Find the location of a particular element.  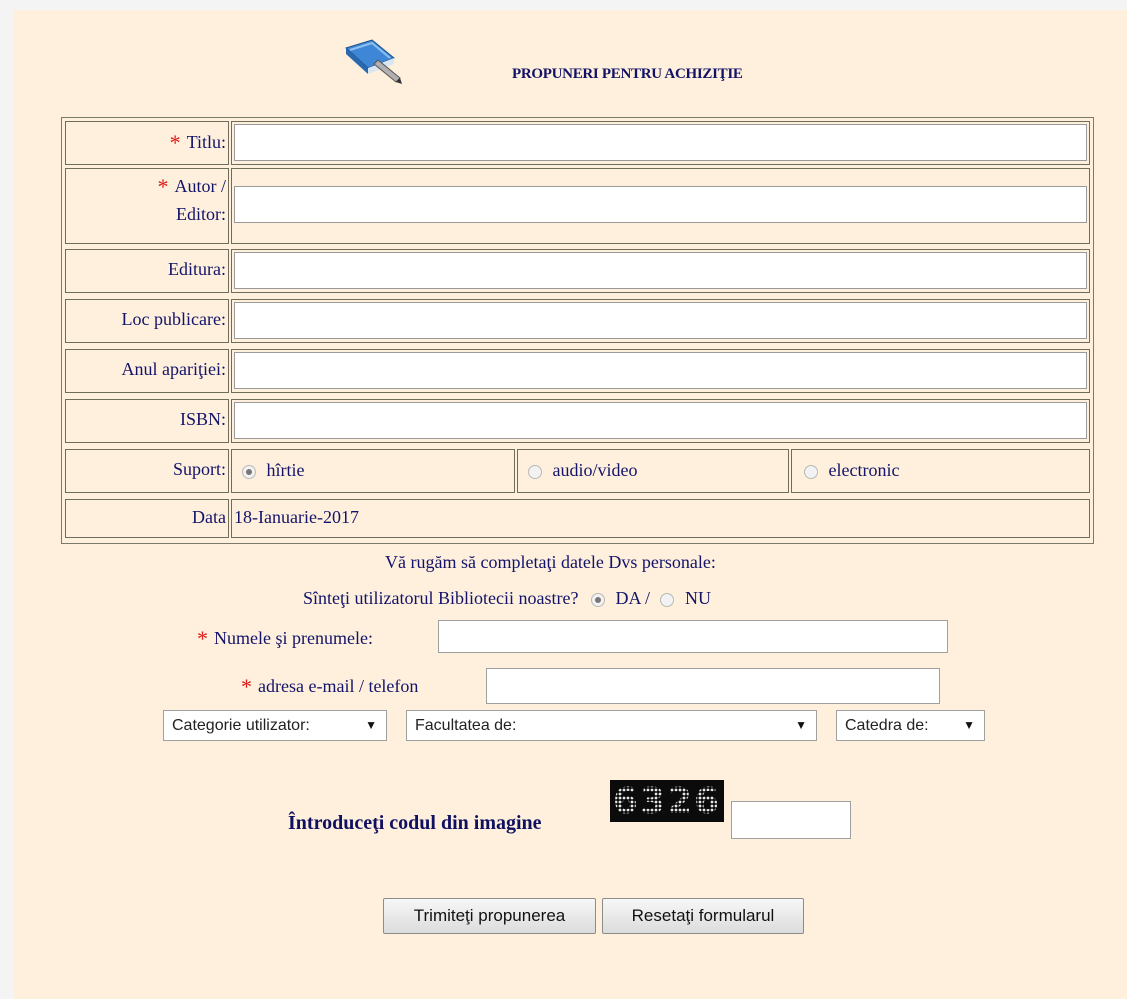

contact-label-row: * adresa e-mail / telefon is located at coordinates (330, 685).